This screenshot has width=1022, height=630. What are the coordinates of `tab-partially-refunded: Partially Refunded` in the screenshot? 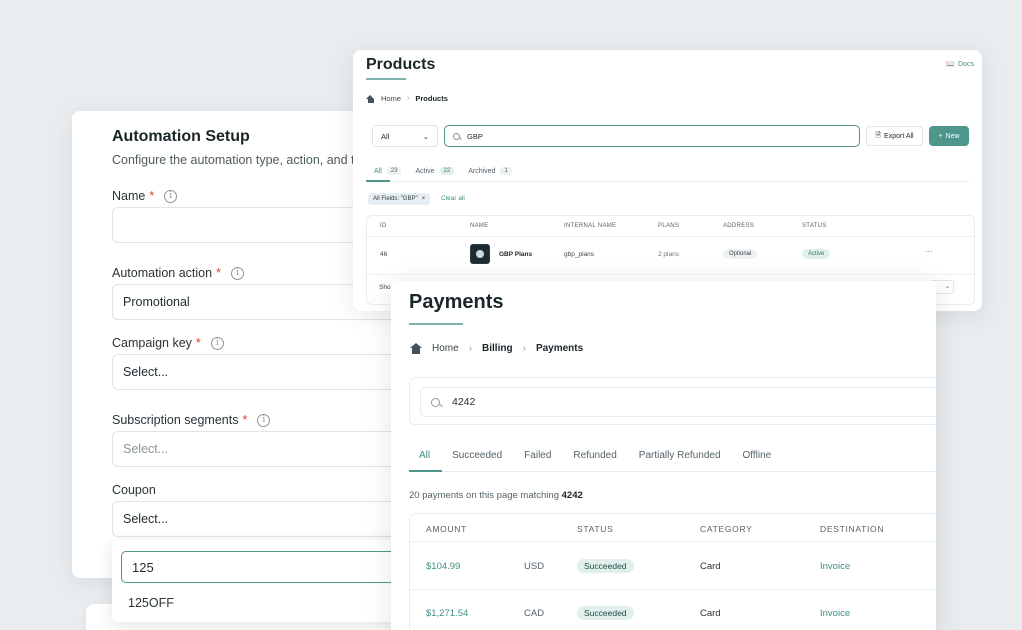 It's located at (680, 455).